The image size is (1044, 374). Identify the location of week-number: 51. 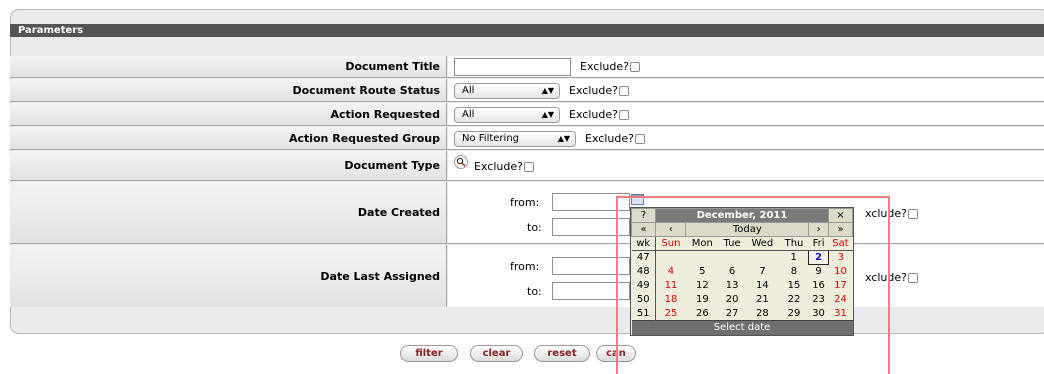
(643, 313).